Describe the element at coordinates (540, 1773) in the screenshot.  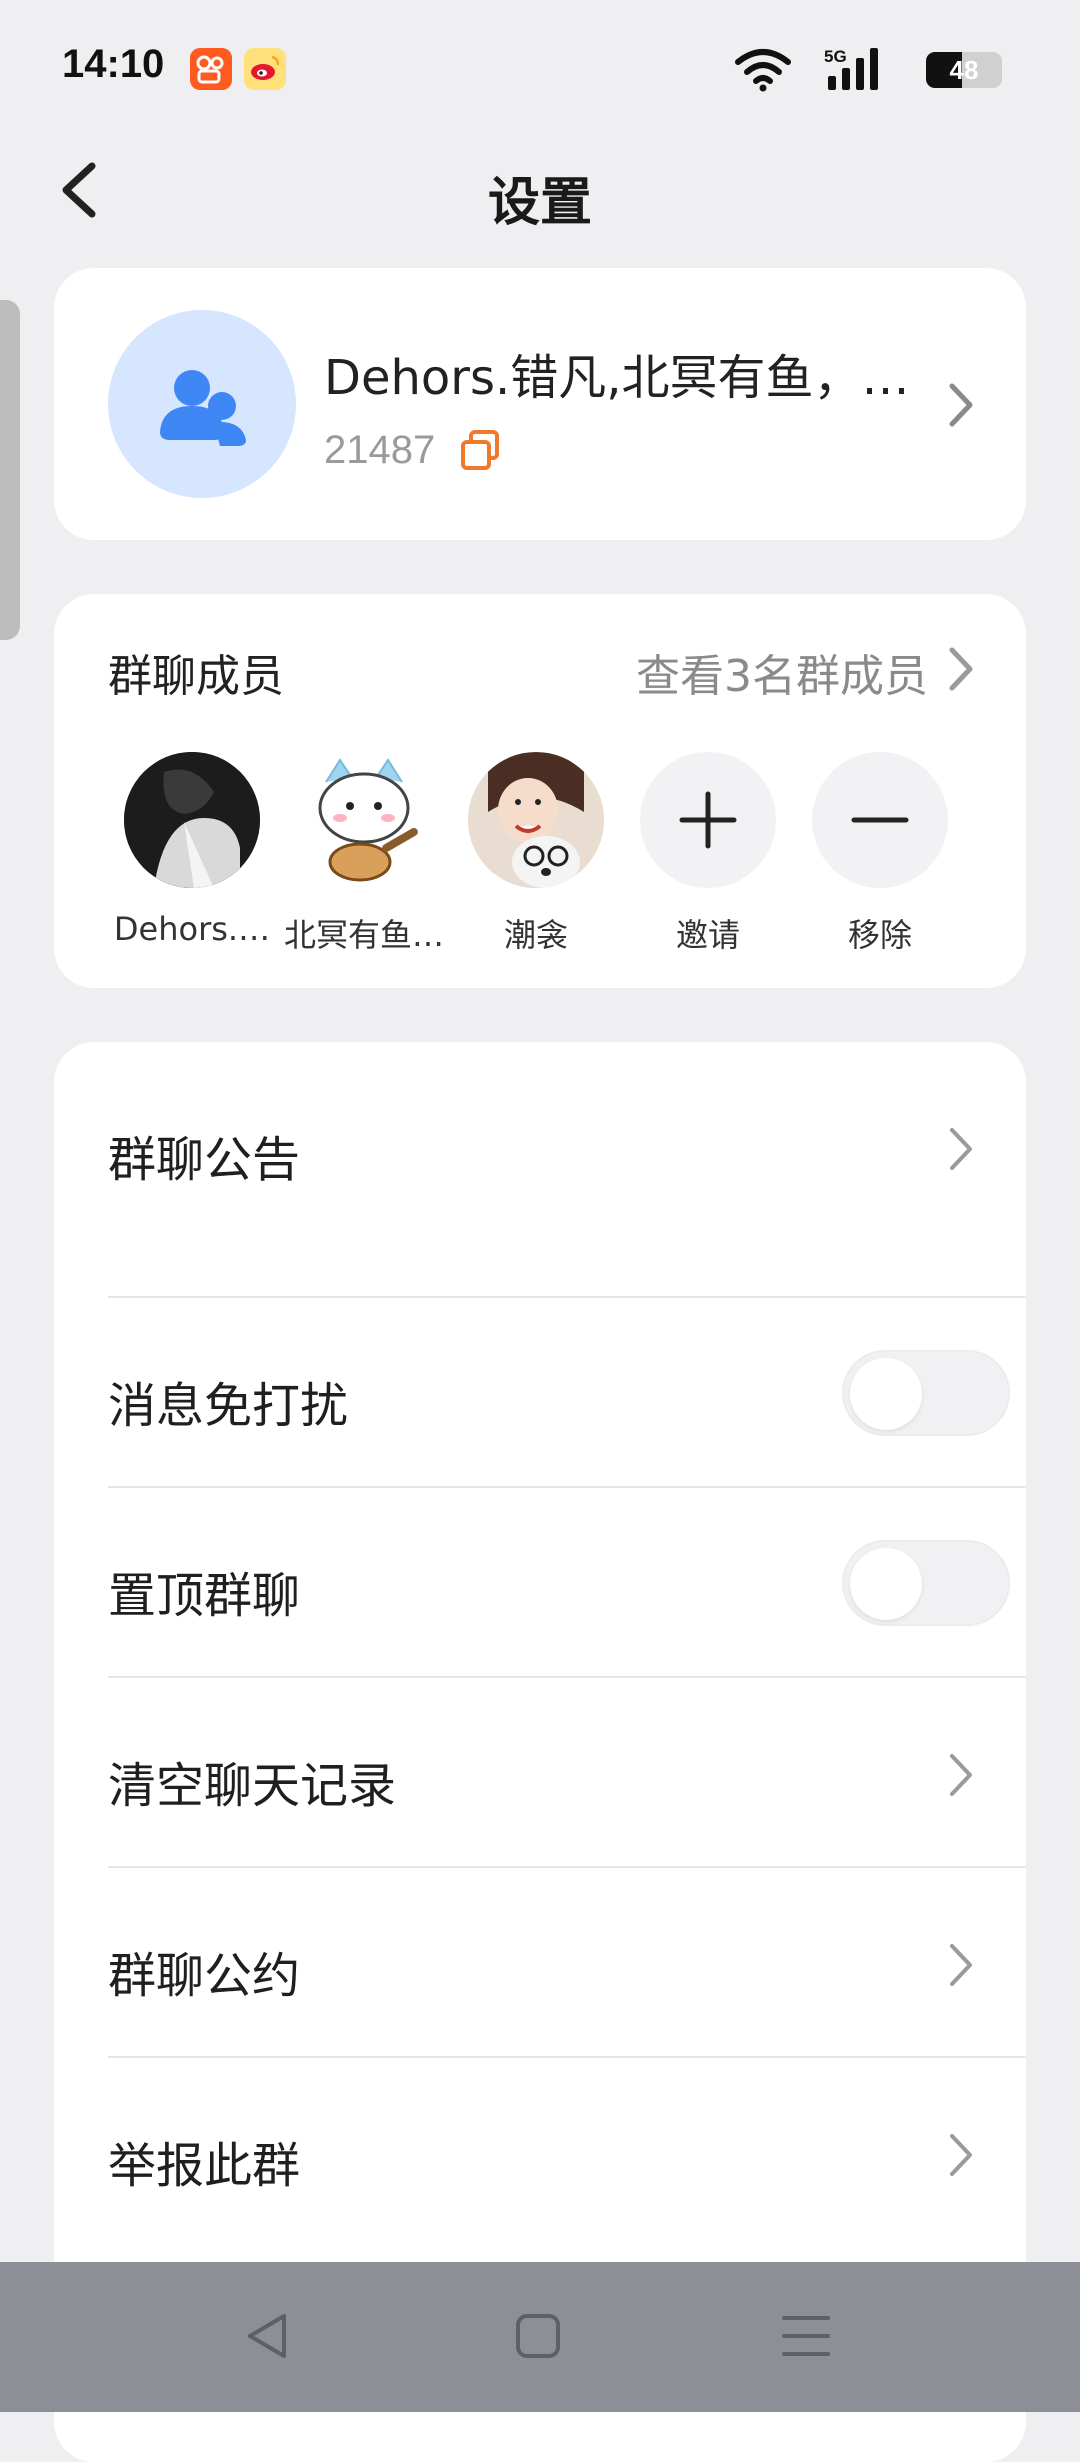
I see `clear-history-row: 清空聊天记录` at that location.